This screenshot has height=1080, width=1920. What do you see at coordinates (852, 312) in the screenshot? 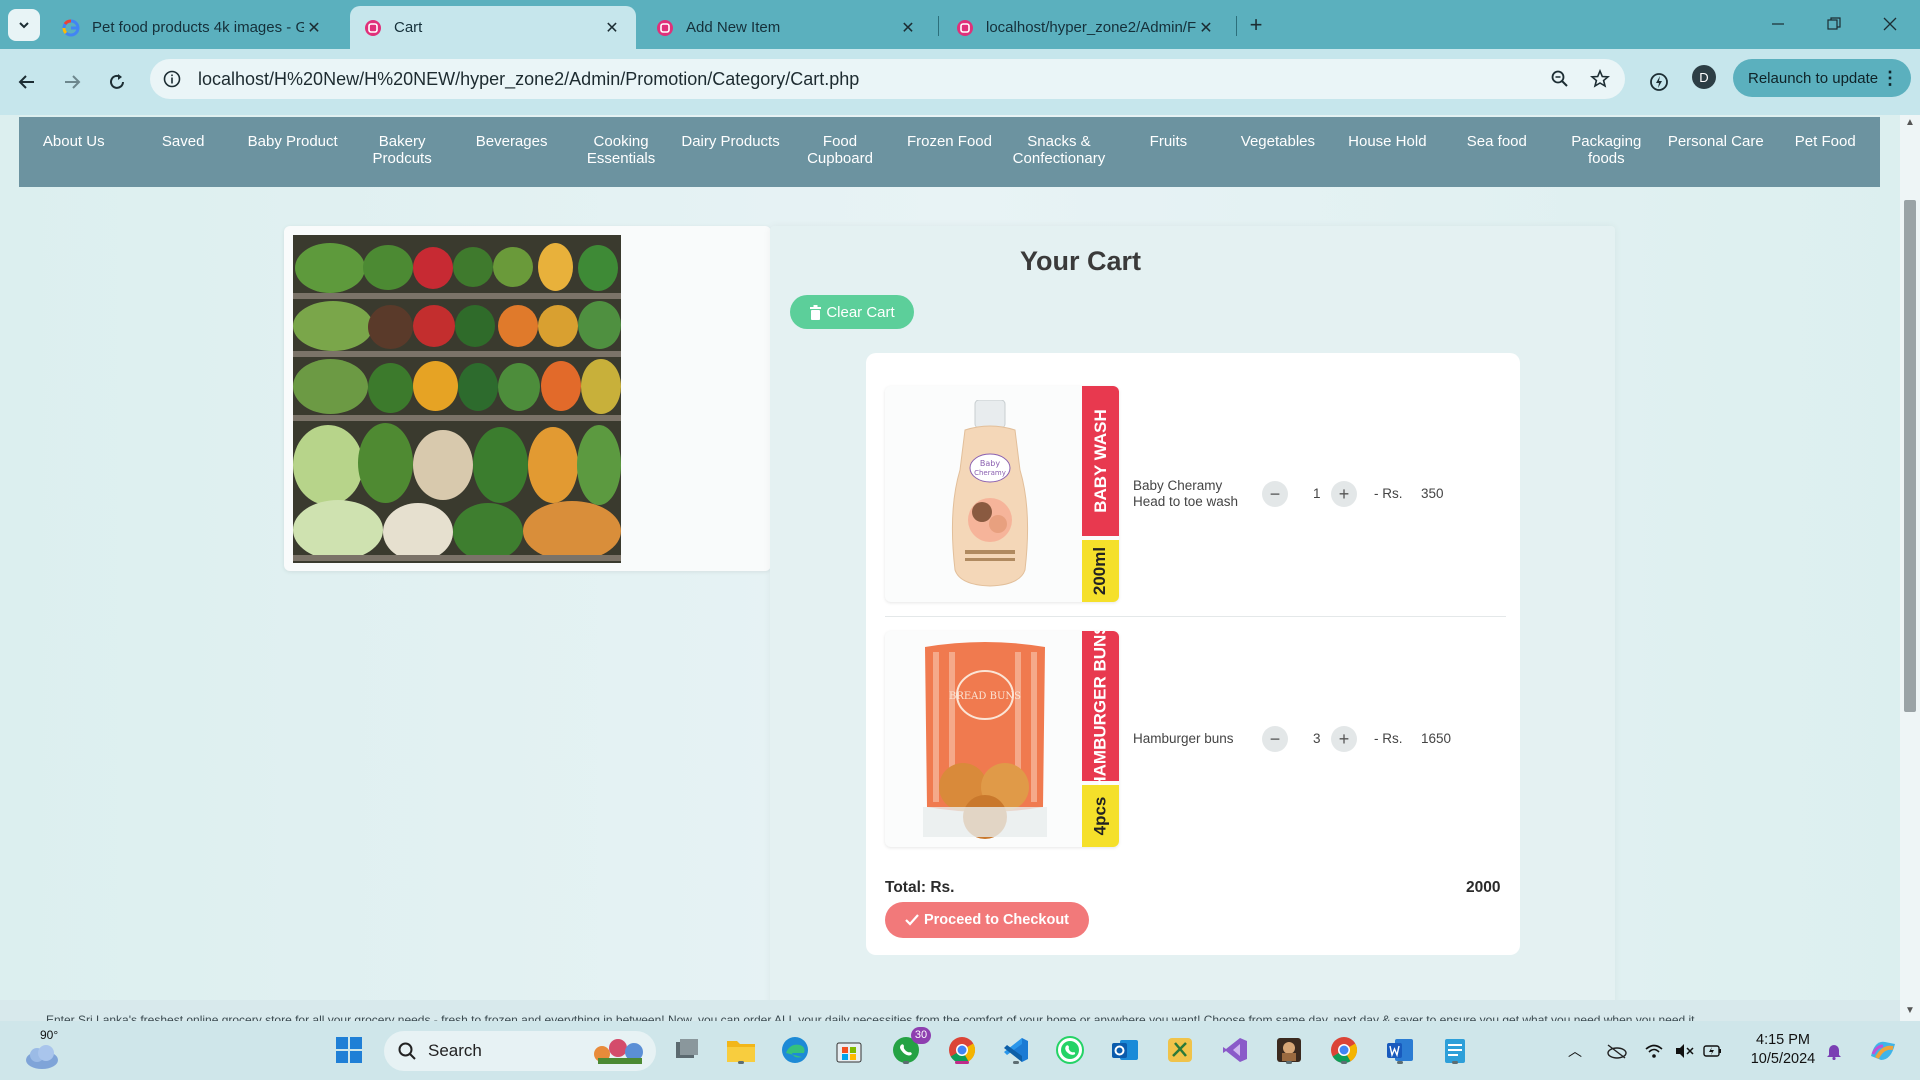
I see `clear-cart-button: Clear Cart` at bounding box center [852, 312].